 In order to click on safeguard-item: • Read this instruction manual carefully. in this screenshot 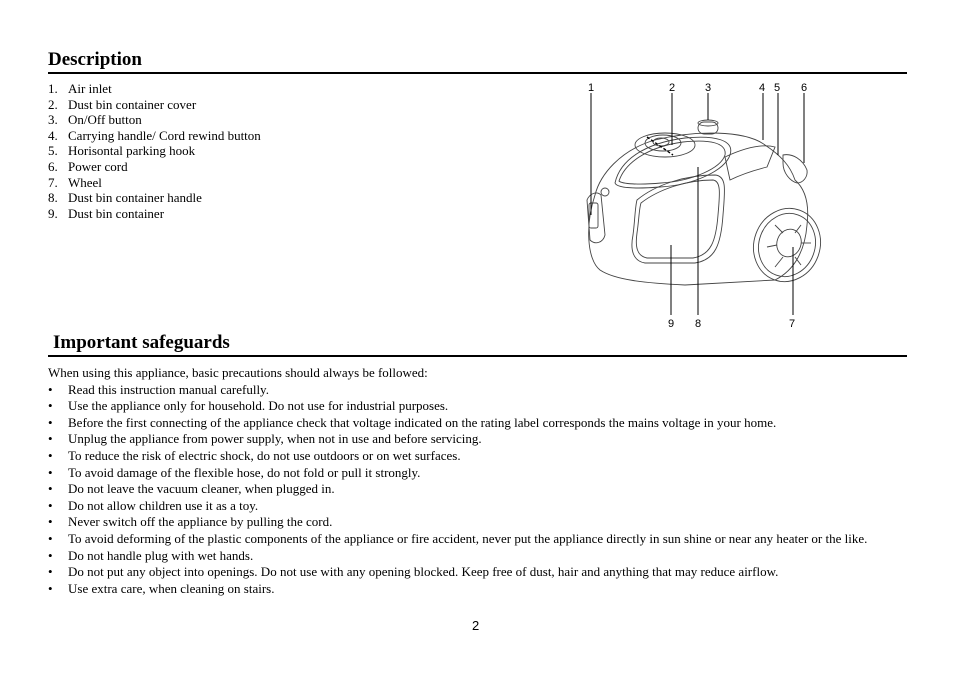, I will do `click(158, 389)`.